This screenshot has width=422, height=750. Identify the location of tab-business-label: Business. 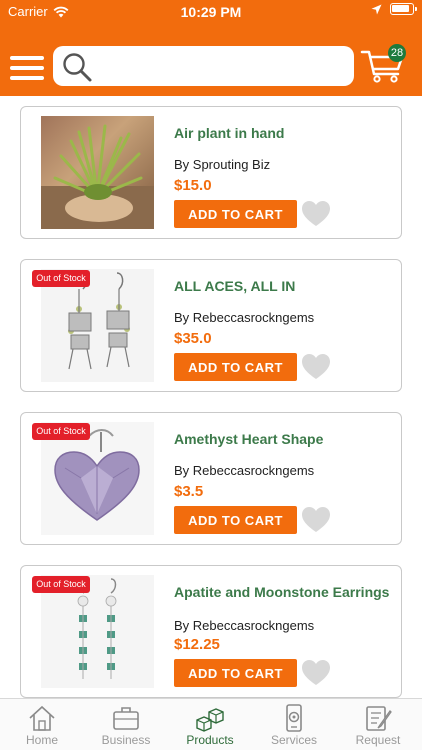
(126, 740).